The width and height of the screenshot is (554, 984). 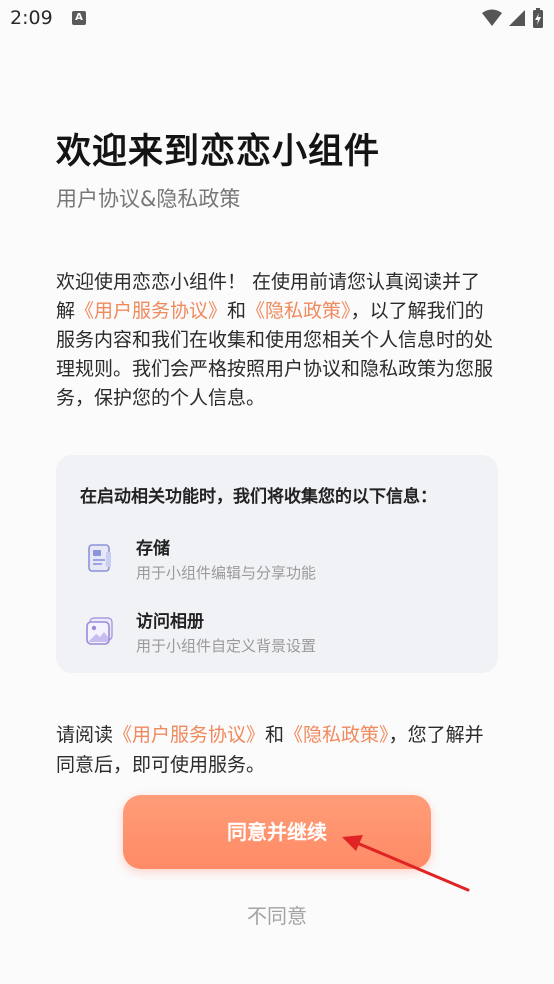 What do you see at coordinates (275, 735) in the screenshot?
I see `notice-text-2: 和` at bounding box center [275, 735].